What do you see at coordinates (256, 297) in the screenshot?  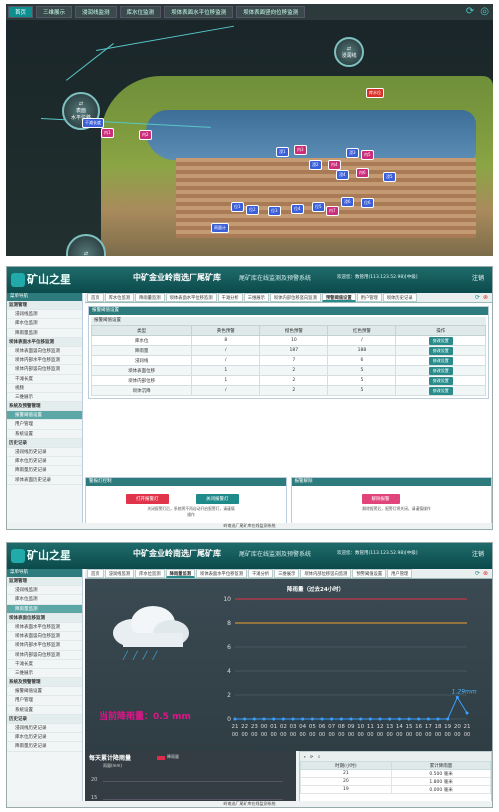 I see `tab-5: 三维展示` at bounding box center [256, 297].